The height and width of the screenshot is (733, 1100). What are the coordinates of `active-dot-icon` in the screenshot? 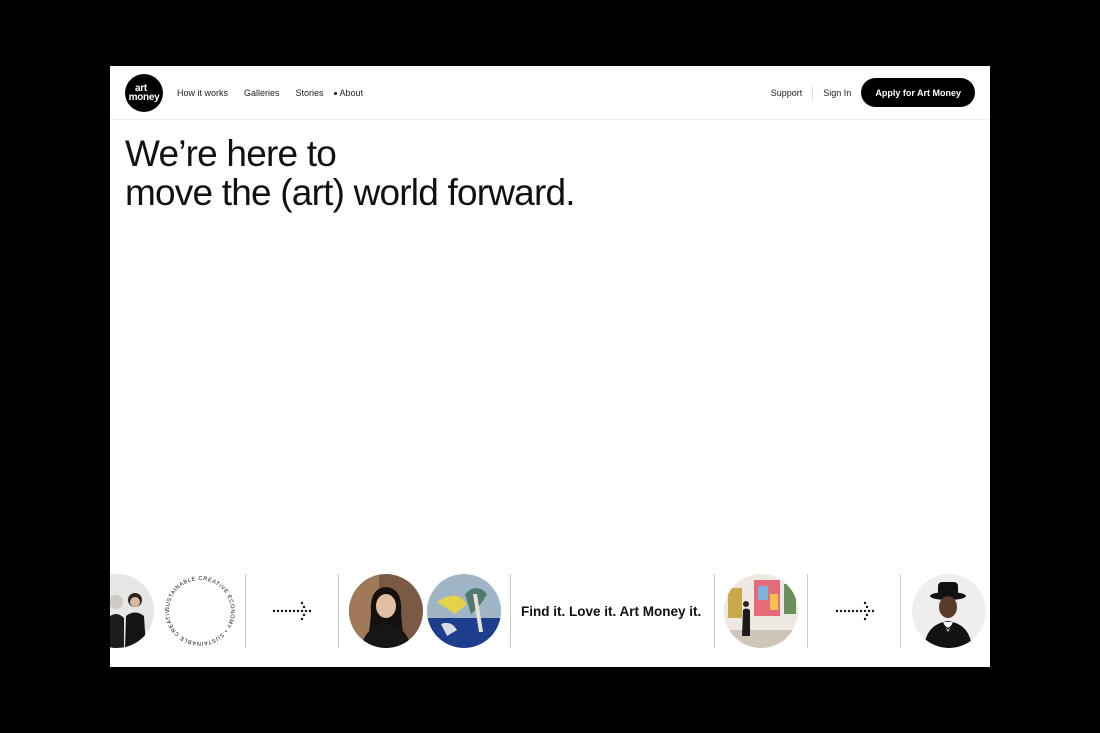 It's located at (335, 93).